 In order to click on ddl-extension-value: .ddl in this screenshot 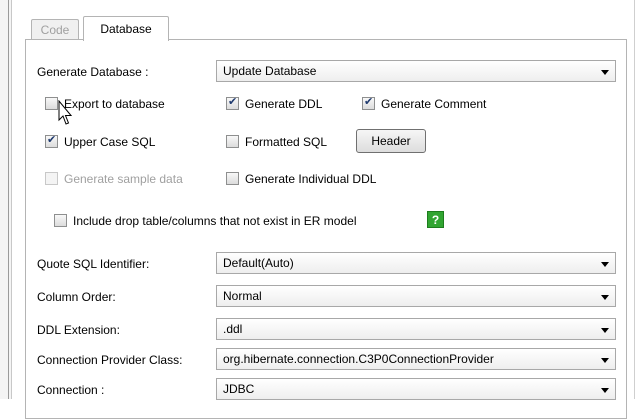, I will do `click(233, 329)`.